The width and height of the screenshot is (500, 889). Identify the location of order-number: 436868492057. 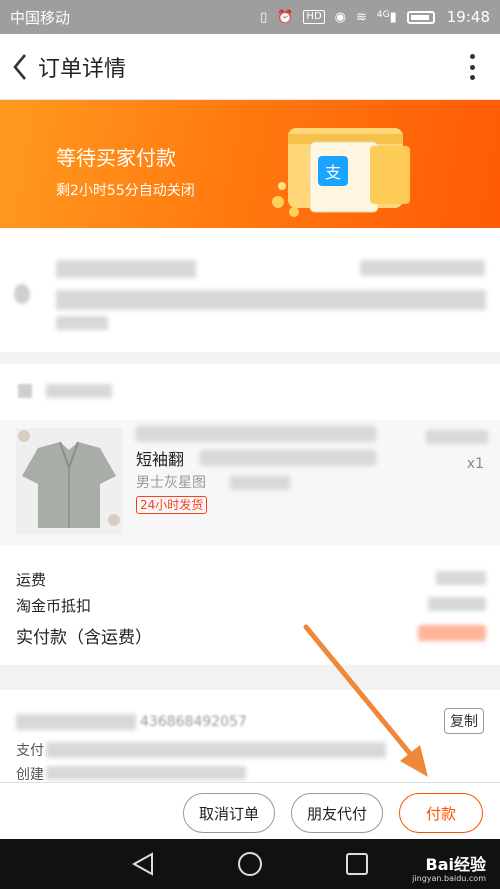
(193, 722).